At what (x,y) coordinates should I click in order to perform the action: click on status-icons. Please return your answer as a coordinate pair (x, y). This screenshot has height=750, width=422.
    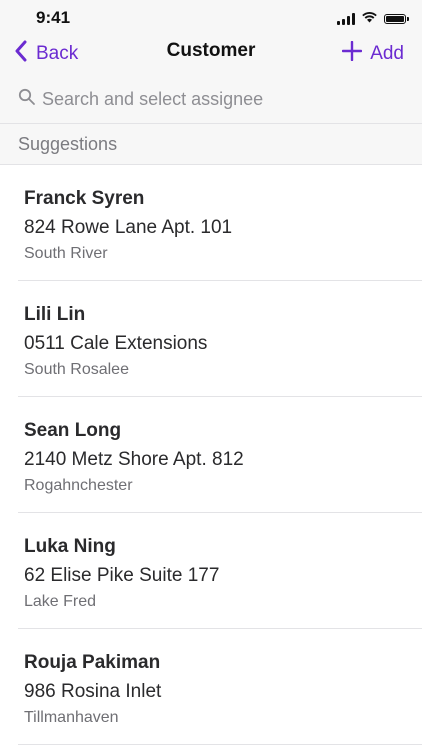
    Looking at the image, I should click on (373, 19).